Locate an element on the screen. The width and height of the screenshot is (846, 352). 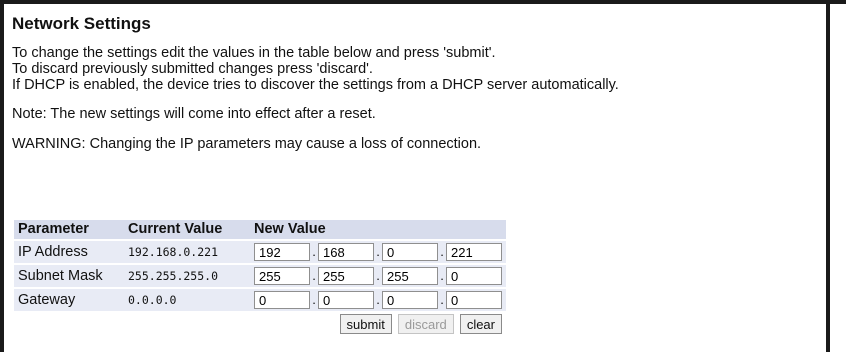
page-title: Network Settings is located at coordinates (81, 23).